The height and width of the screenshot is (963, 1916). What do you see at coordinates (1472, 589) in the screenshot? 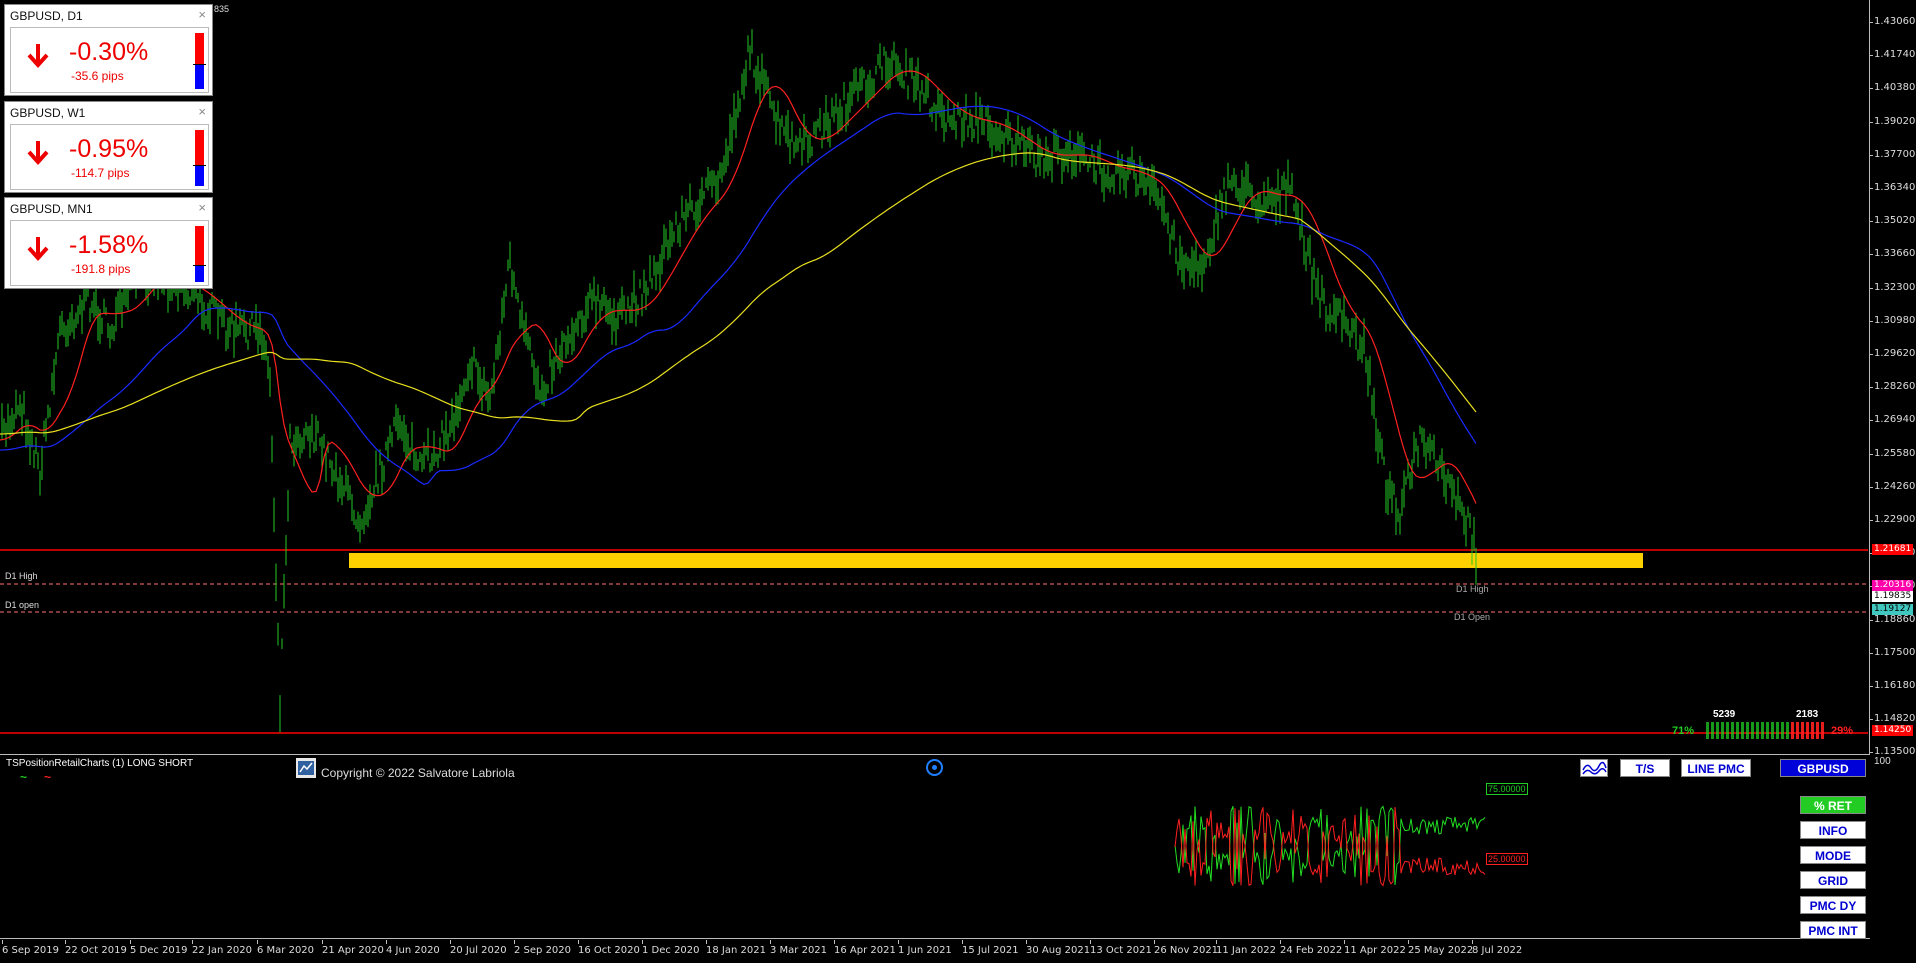
I see `d1-high-label-right: D1 High` at bounding box center [1472, 589].